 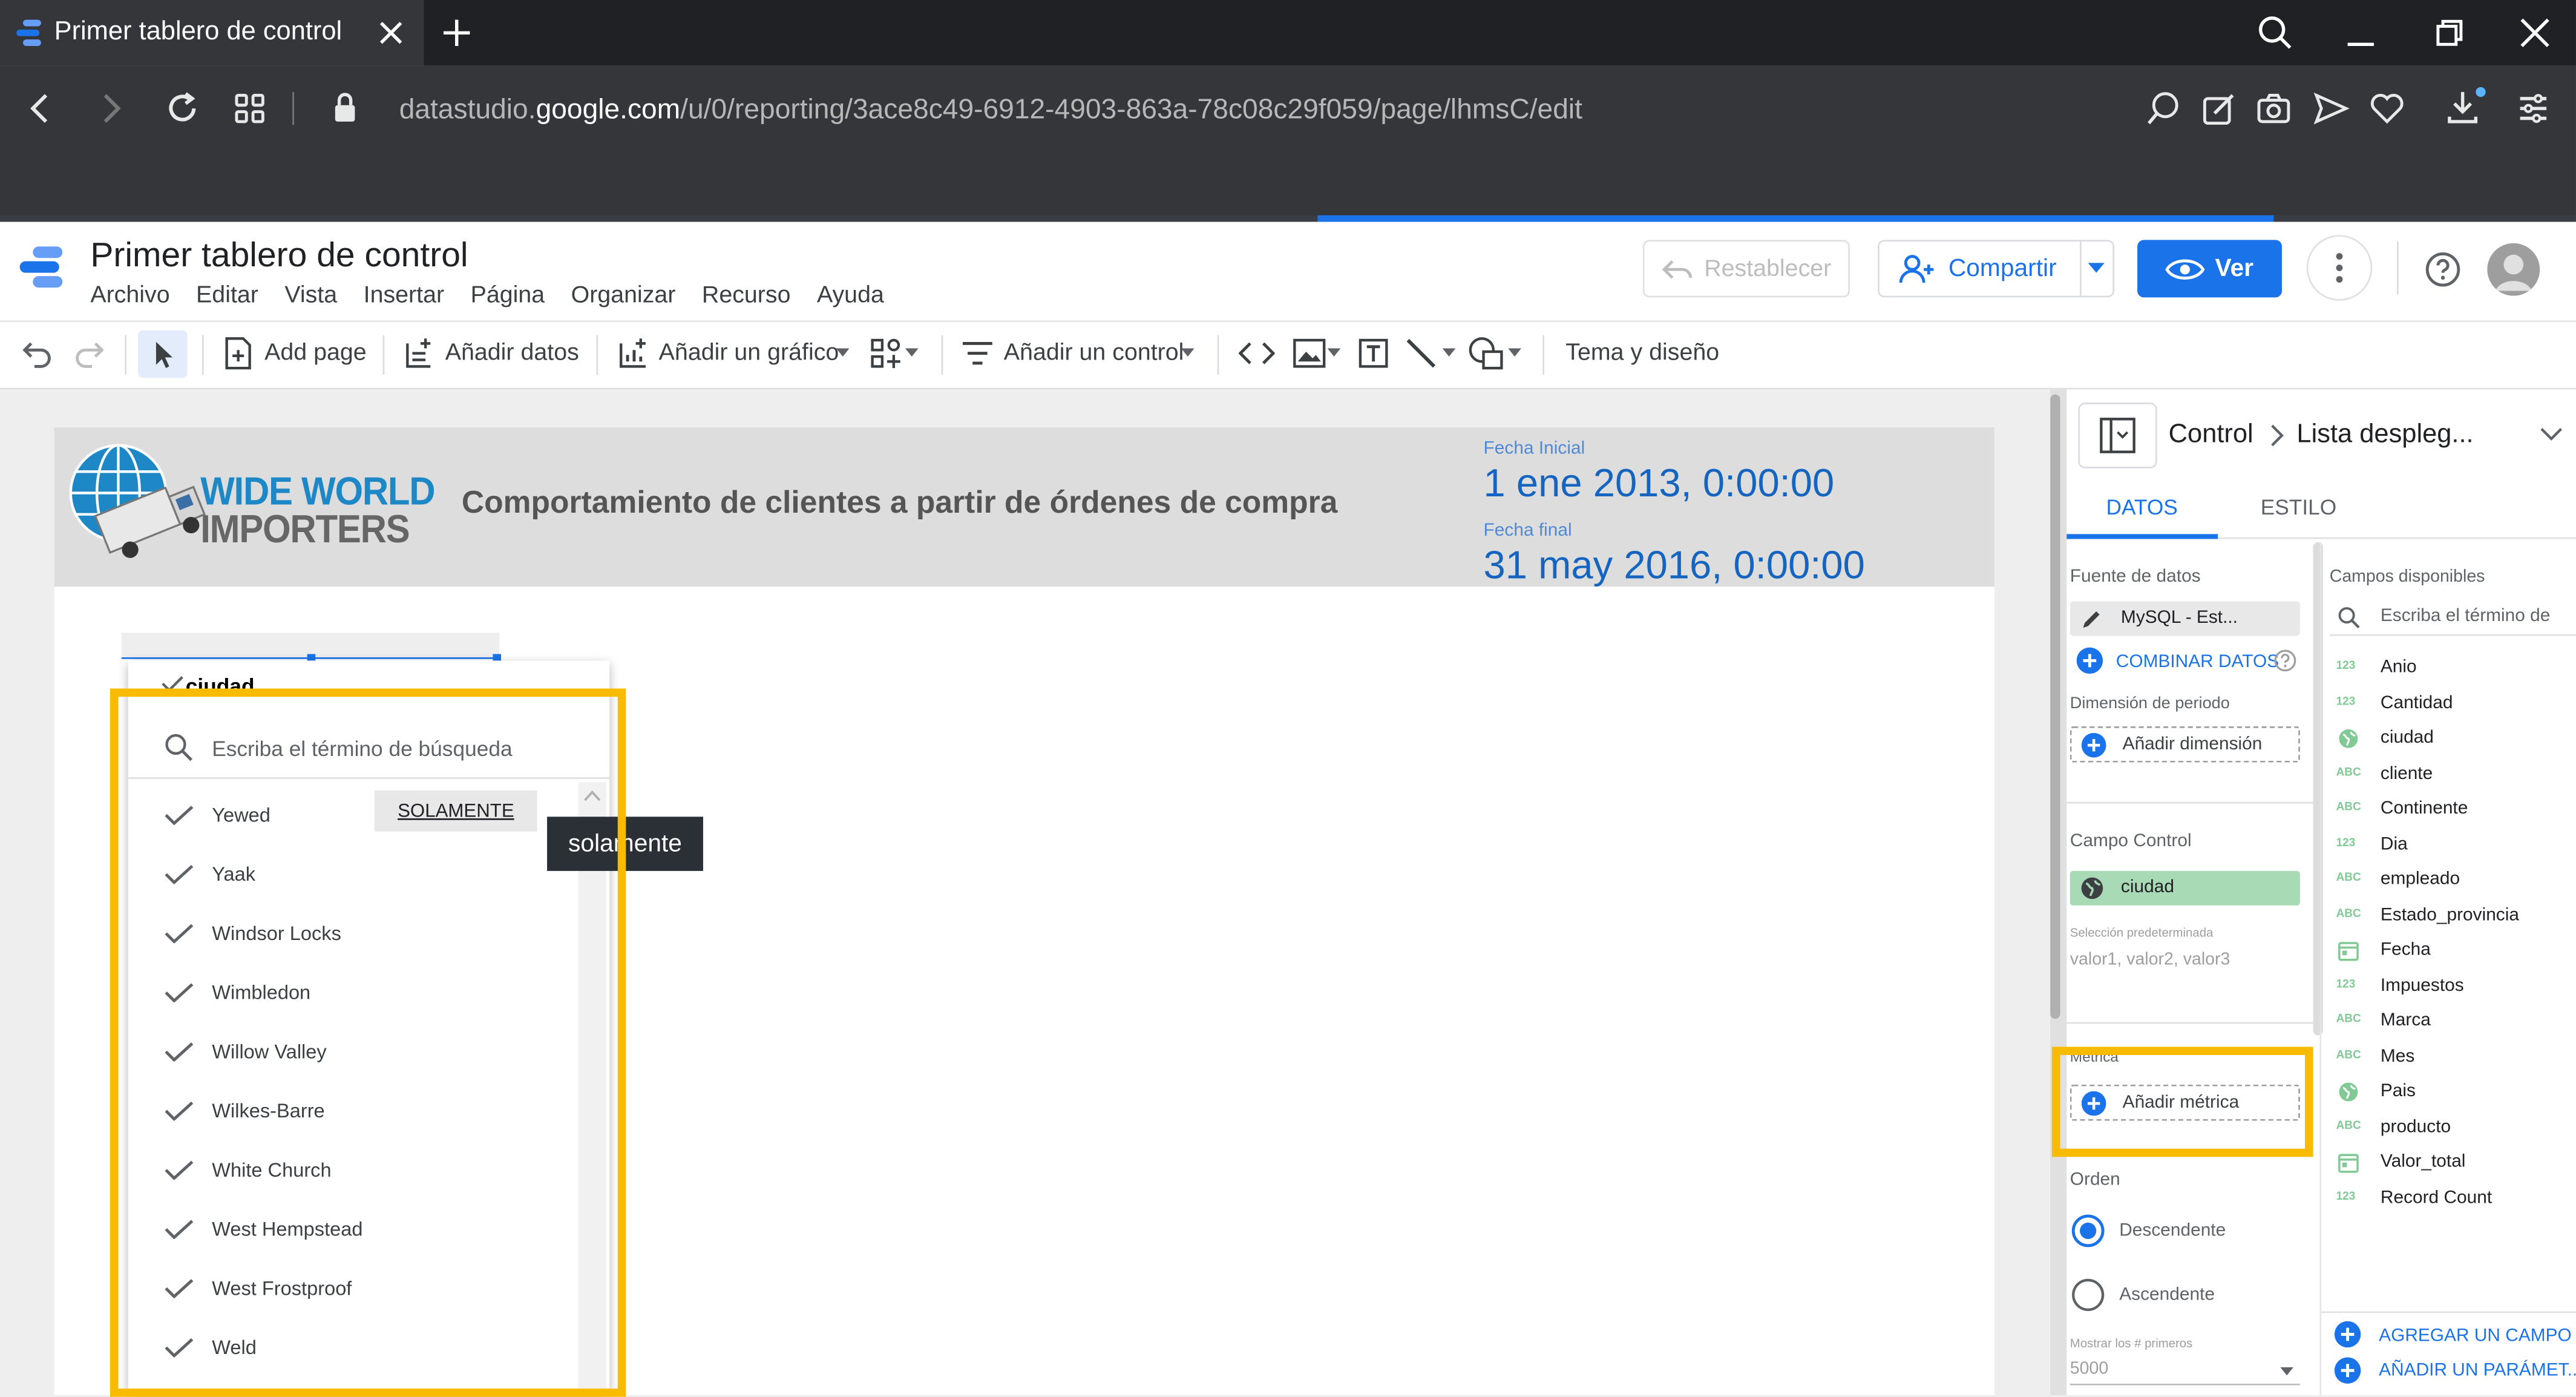 I want to click on add-data-button: Añadir datos, so click(x=512, y=353).